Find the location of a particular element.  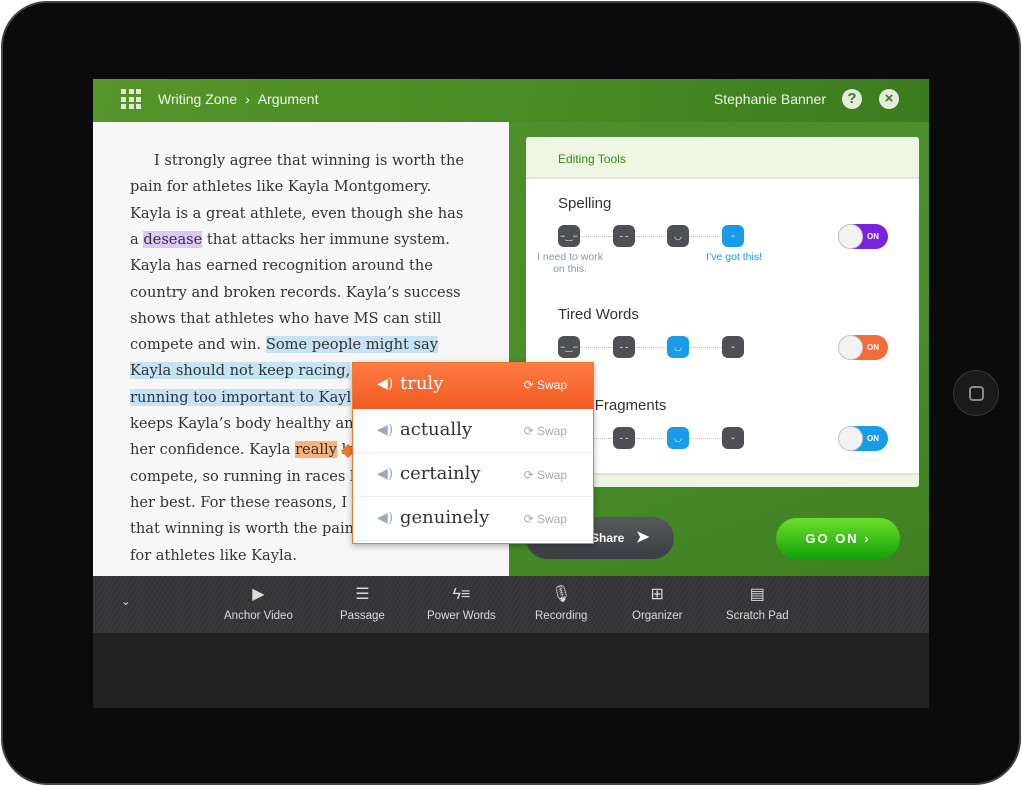

toolbar-recording: 🎙 Recording is located at coordinates (561, 603).